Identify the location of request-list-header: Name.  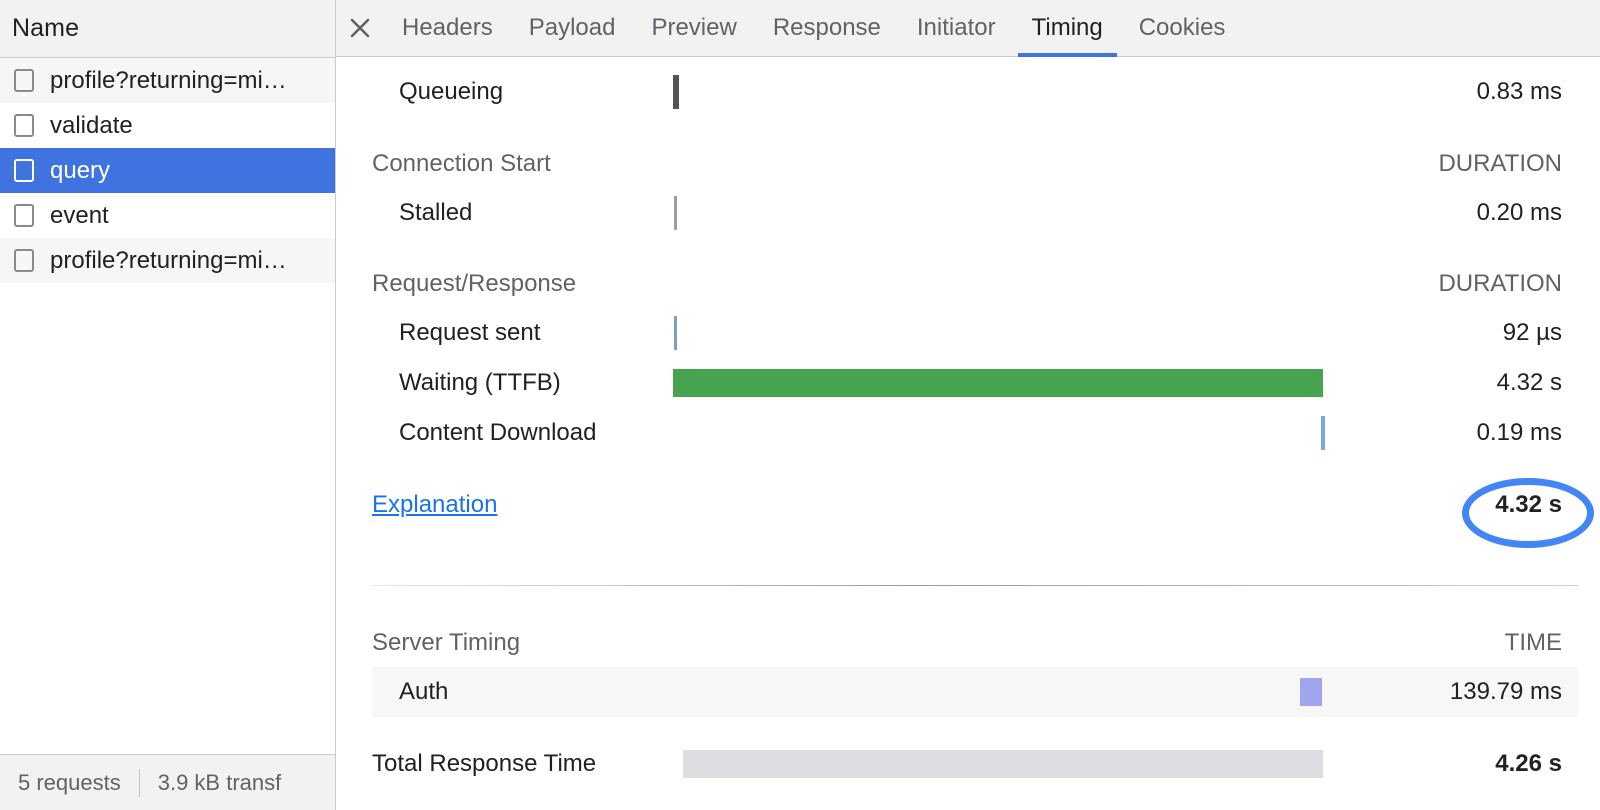
(167, 29).